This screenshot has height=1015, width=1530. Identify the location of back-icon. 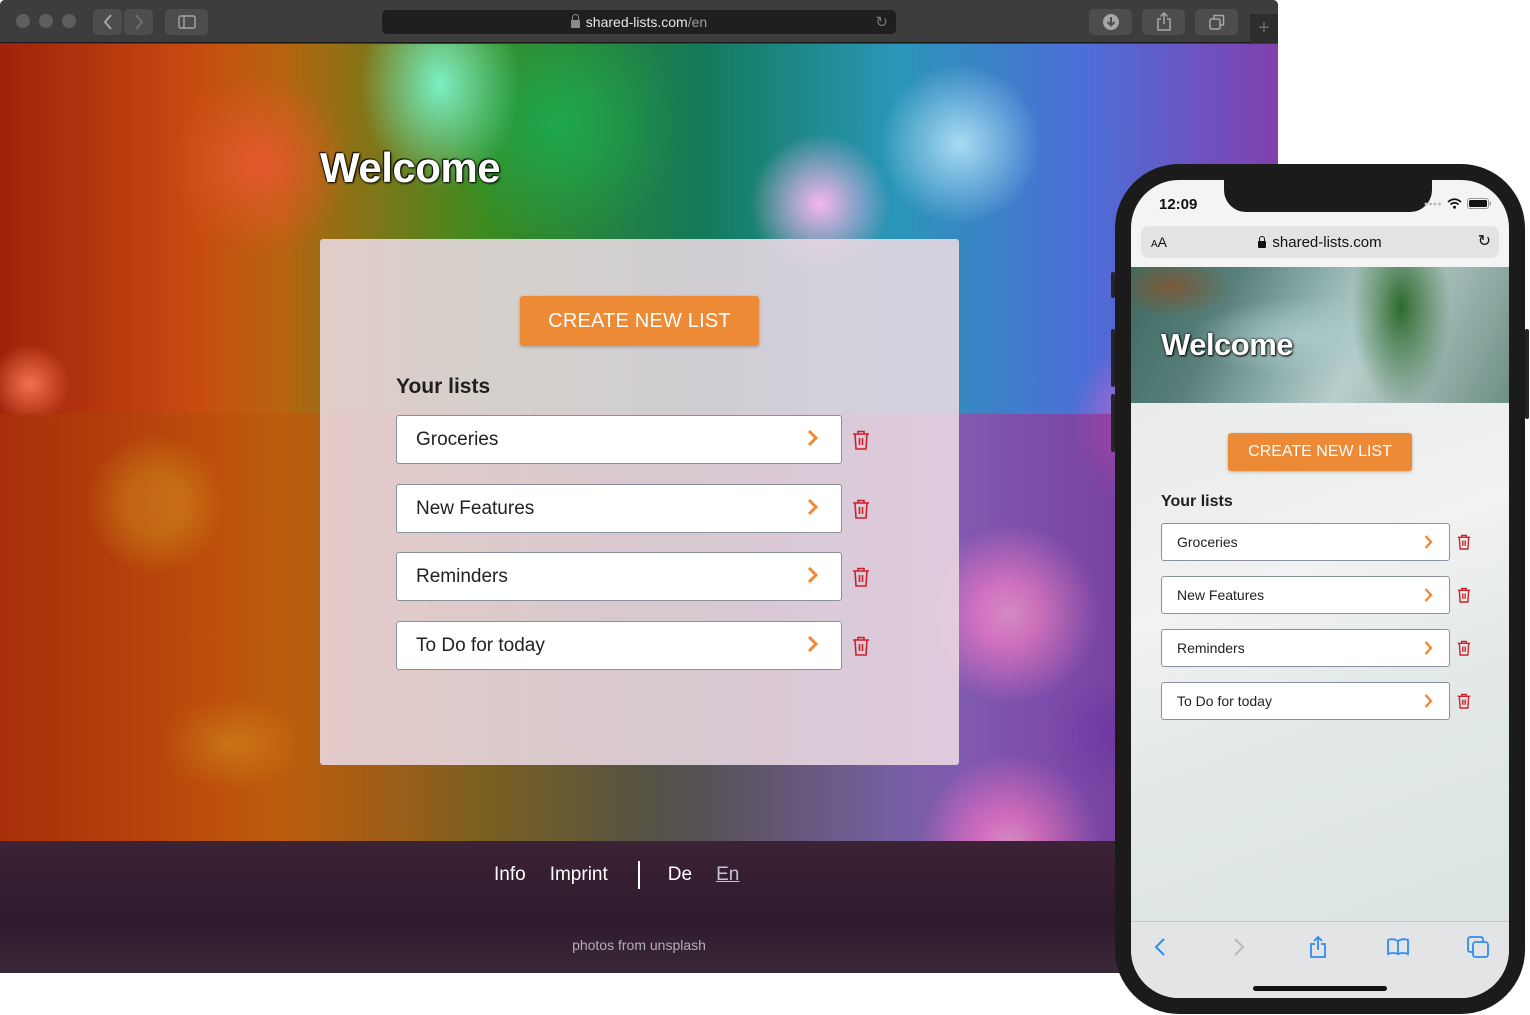
(1159, 947).